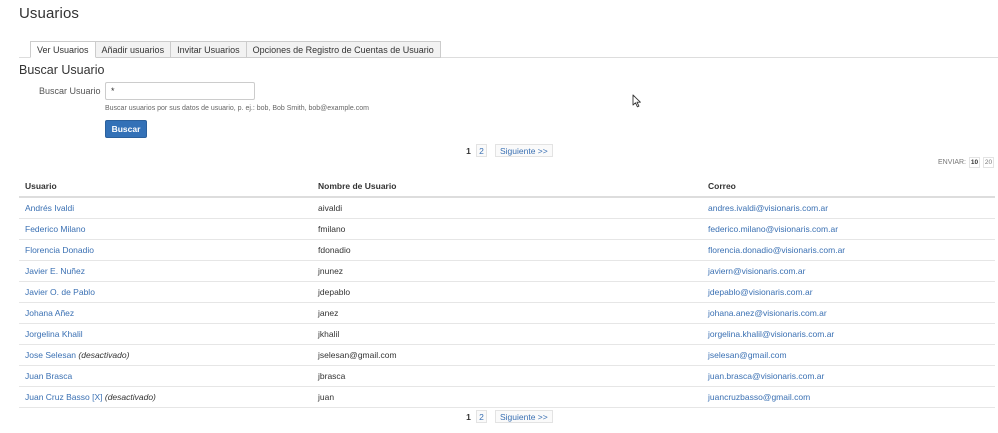 The width and height of the screenshot is (998, 433). I want to click on user-name-link: Juan Cruz Basso [X], so click(63, 397).